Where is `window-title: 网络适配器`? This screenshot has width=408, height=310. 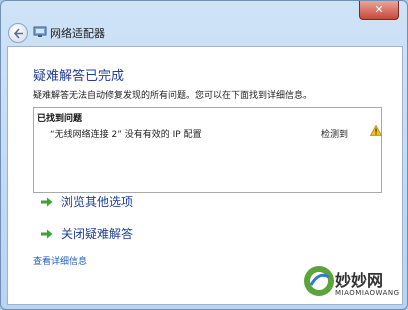 window-title: 网络适配器 is located at coordinates (77, 33).